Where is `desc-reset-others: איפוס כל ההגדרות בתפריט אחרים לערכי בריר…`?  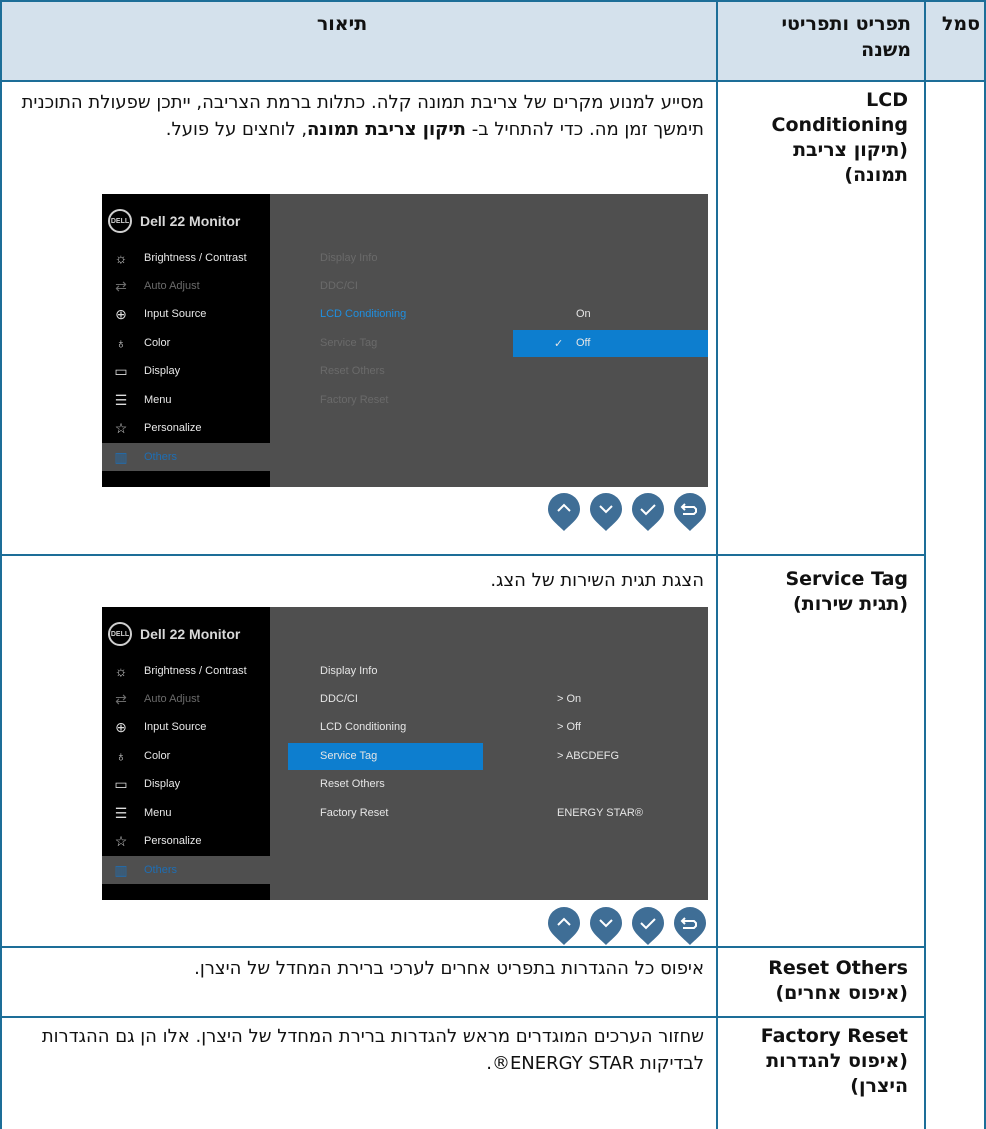
desc-reset-others: איפוס כל ההגדרות בתפריט אחרים לערכי בריר… is located at coordinates (449, 968).